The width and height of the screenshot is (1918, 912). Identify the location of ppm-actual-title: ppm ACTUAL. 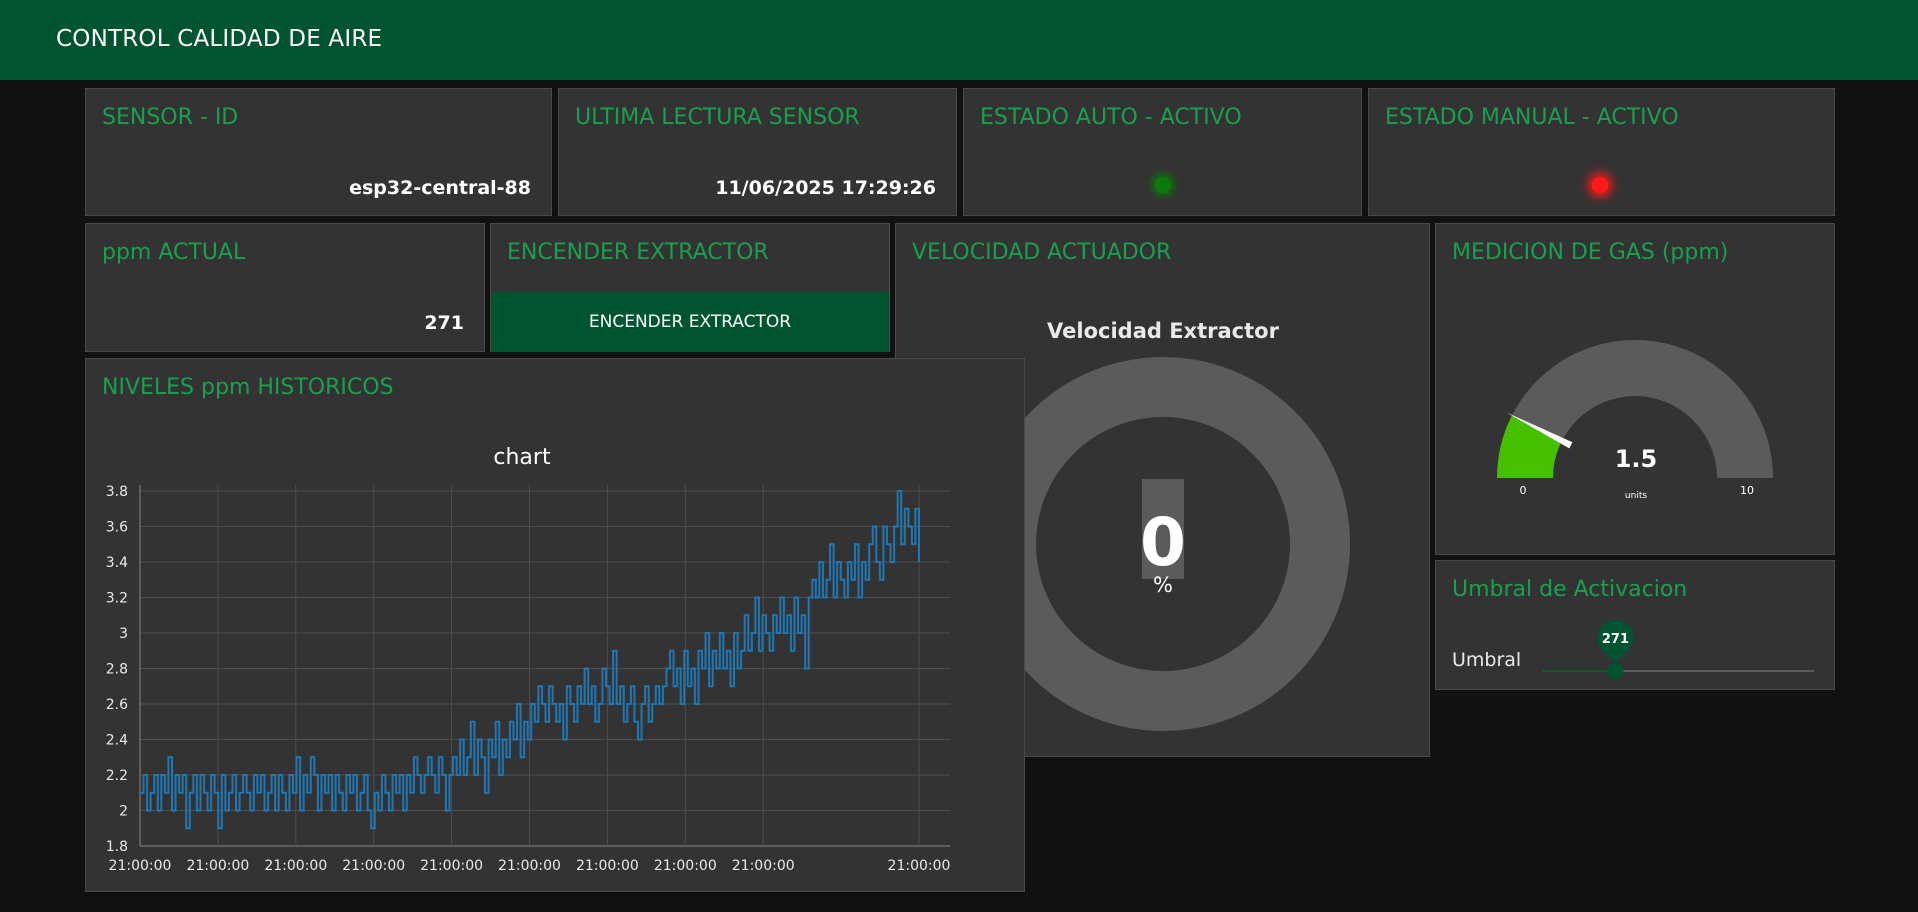
(174, 252).